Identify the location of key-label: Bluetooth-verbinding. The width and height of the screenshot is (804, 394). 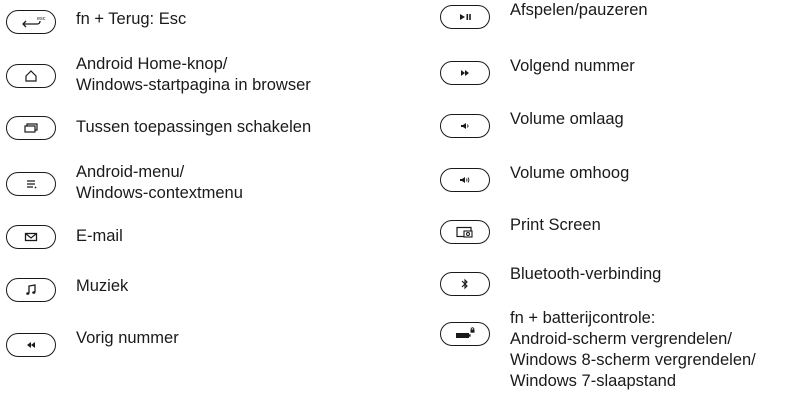
(586, 274).